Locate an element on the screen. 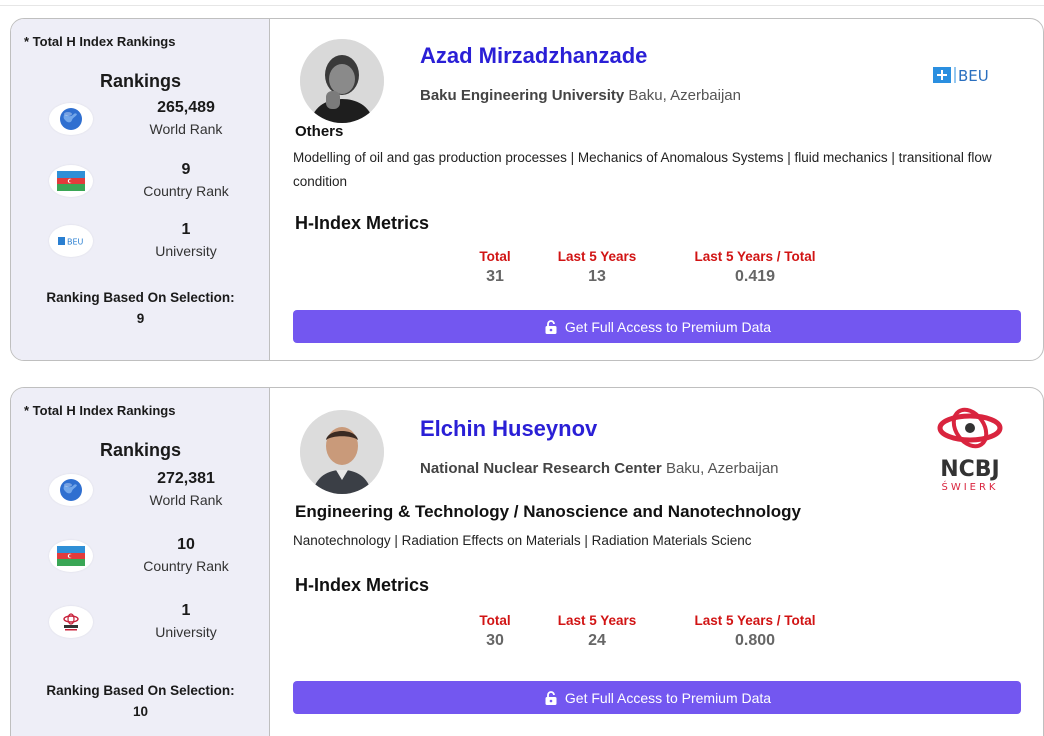 The width and height of the screenshot is (1044, 736). metric-total: Total 31 is located at coordinates (495, 267).